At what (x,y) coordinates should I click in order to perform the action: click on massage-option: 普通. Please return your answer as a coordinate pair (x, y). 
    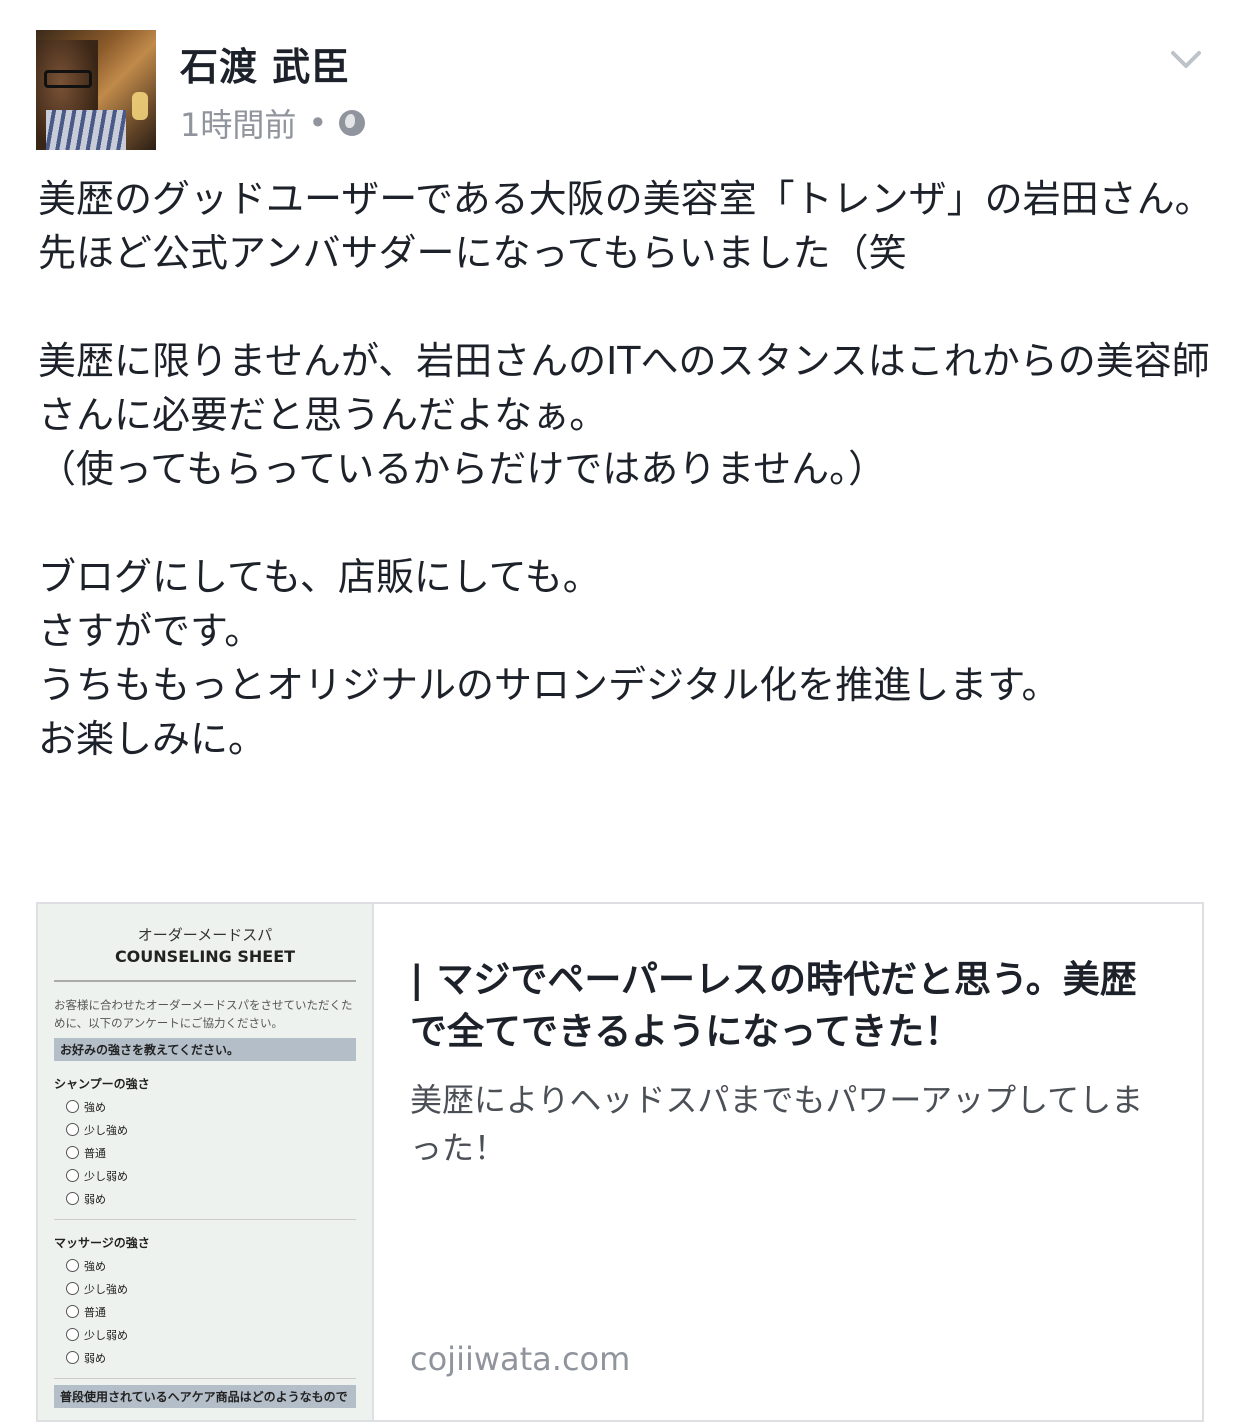
    Looking at the image, I should click on (219, 1311).